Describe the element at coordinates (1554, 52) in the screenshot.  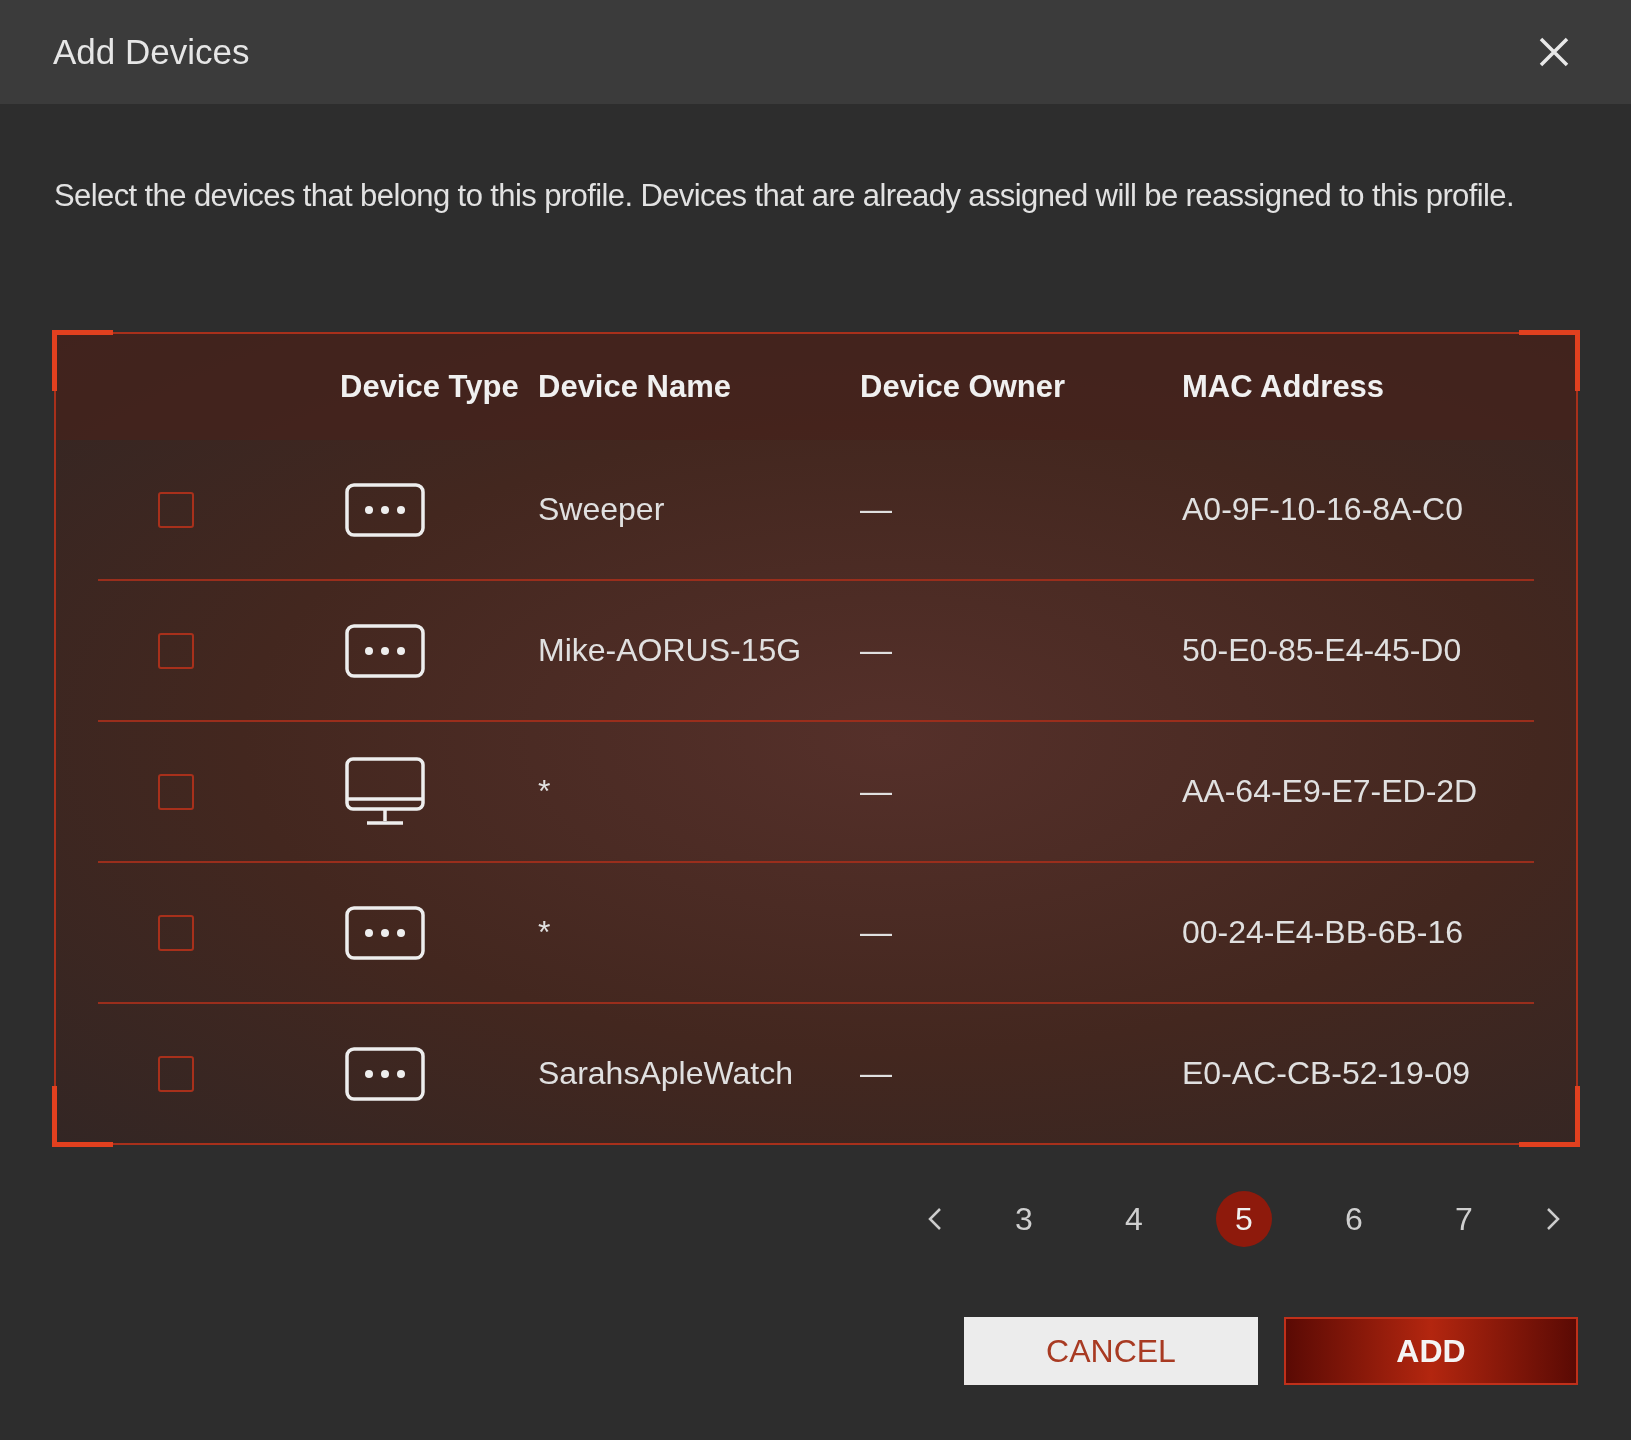
I see `close-icon` at that location.